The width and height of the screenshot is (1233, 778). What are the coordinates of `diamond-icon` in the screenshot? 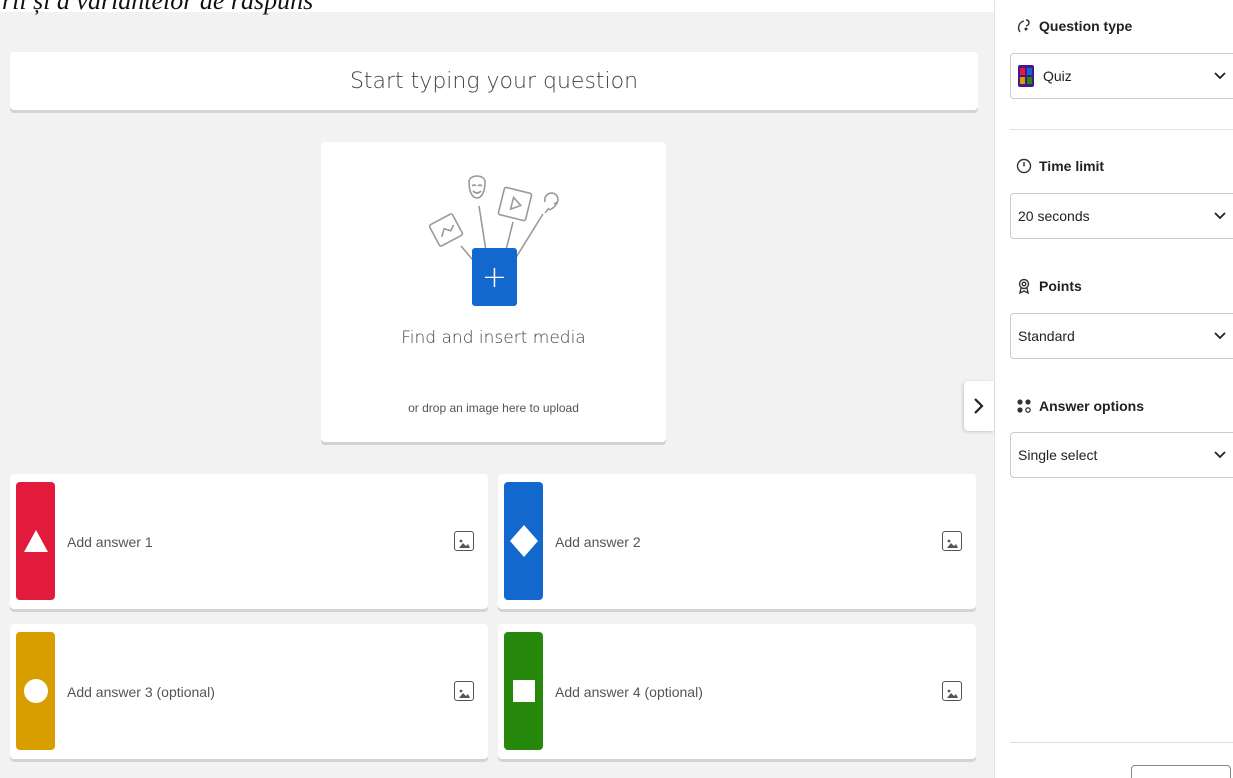 It's located at (523, 541).